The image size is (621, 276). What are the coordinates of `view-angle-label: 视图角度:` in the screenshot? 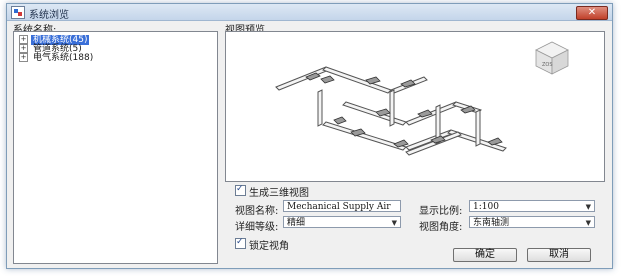 It's located at (441, 227).